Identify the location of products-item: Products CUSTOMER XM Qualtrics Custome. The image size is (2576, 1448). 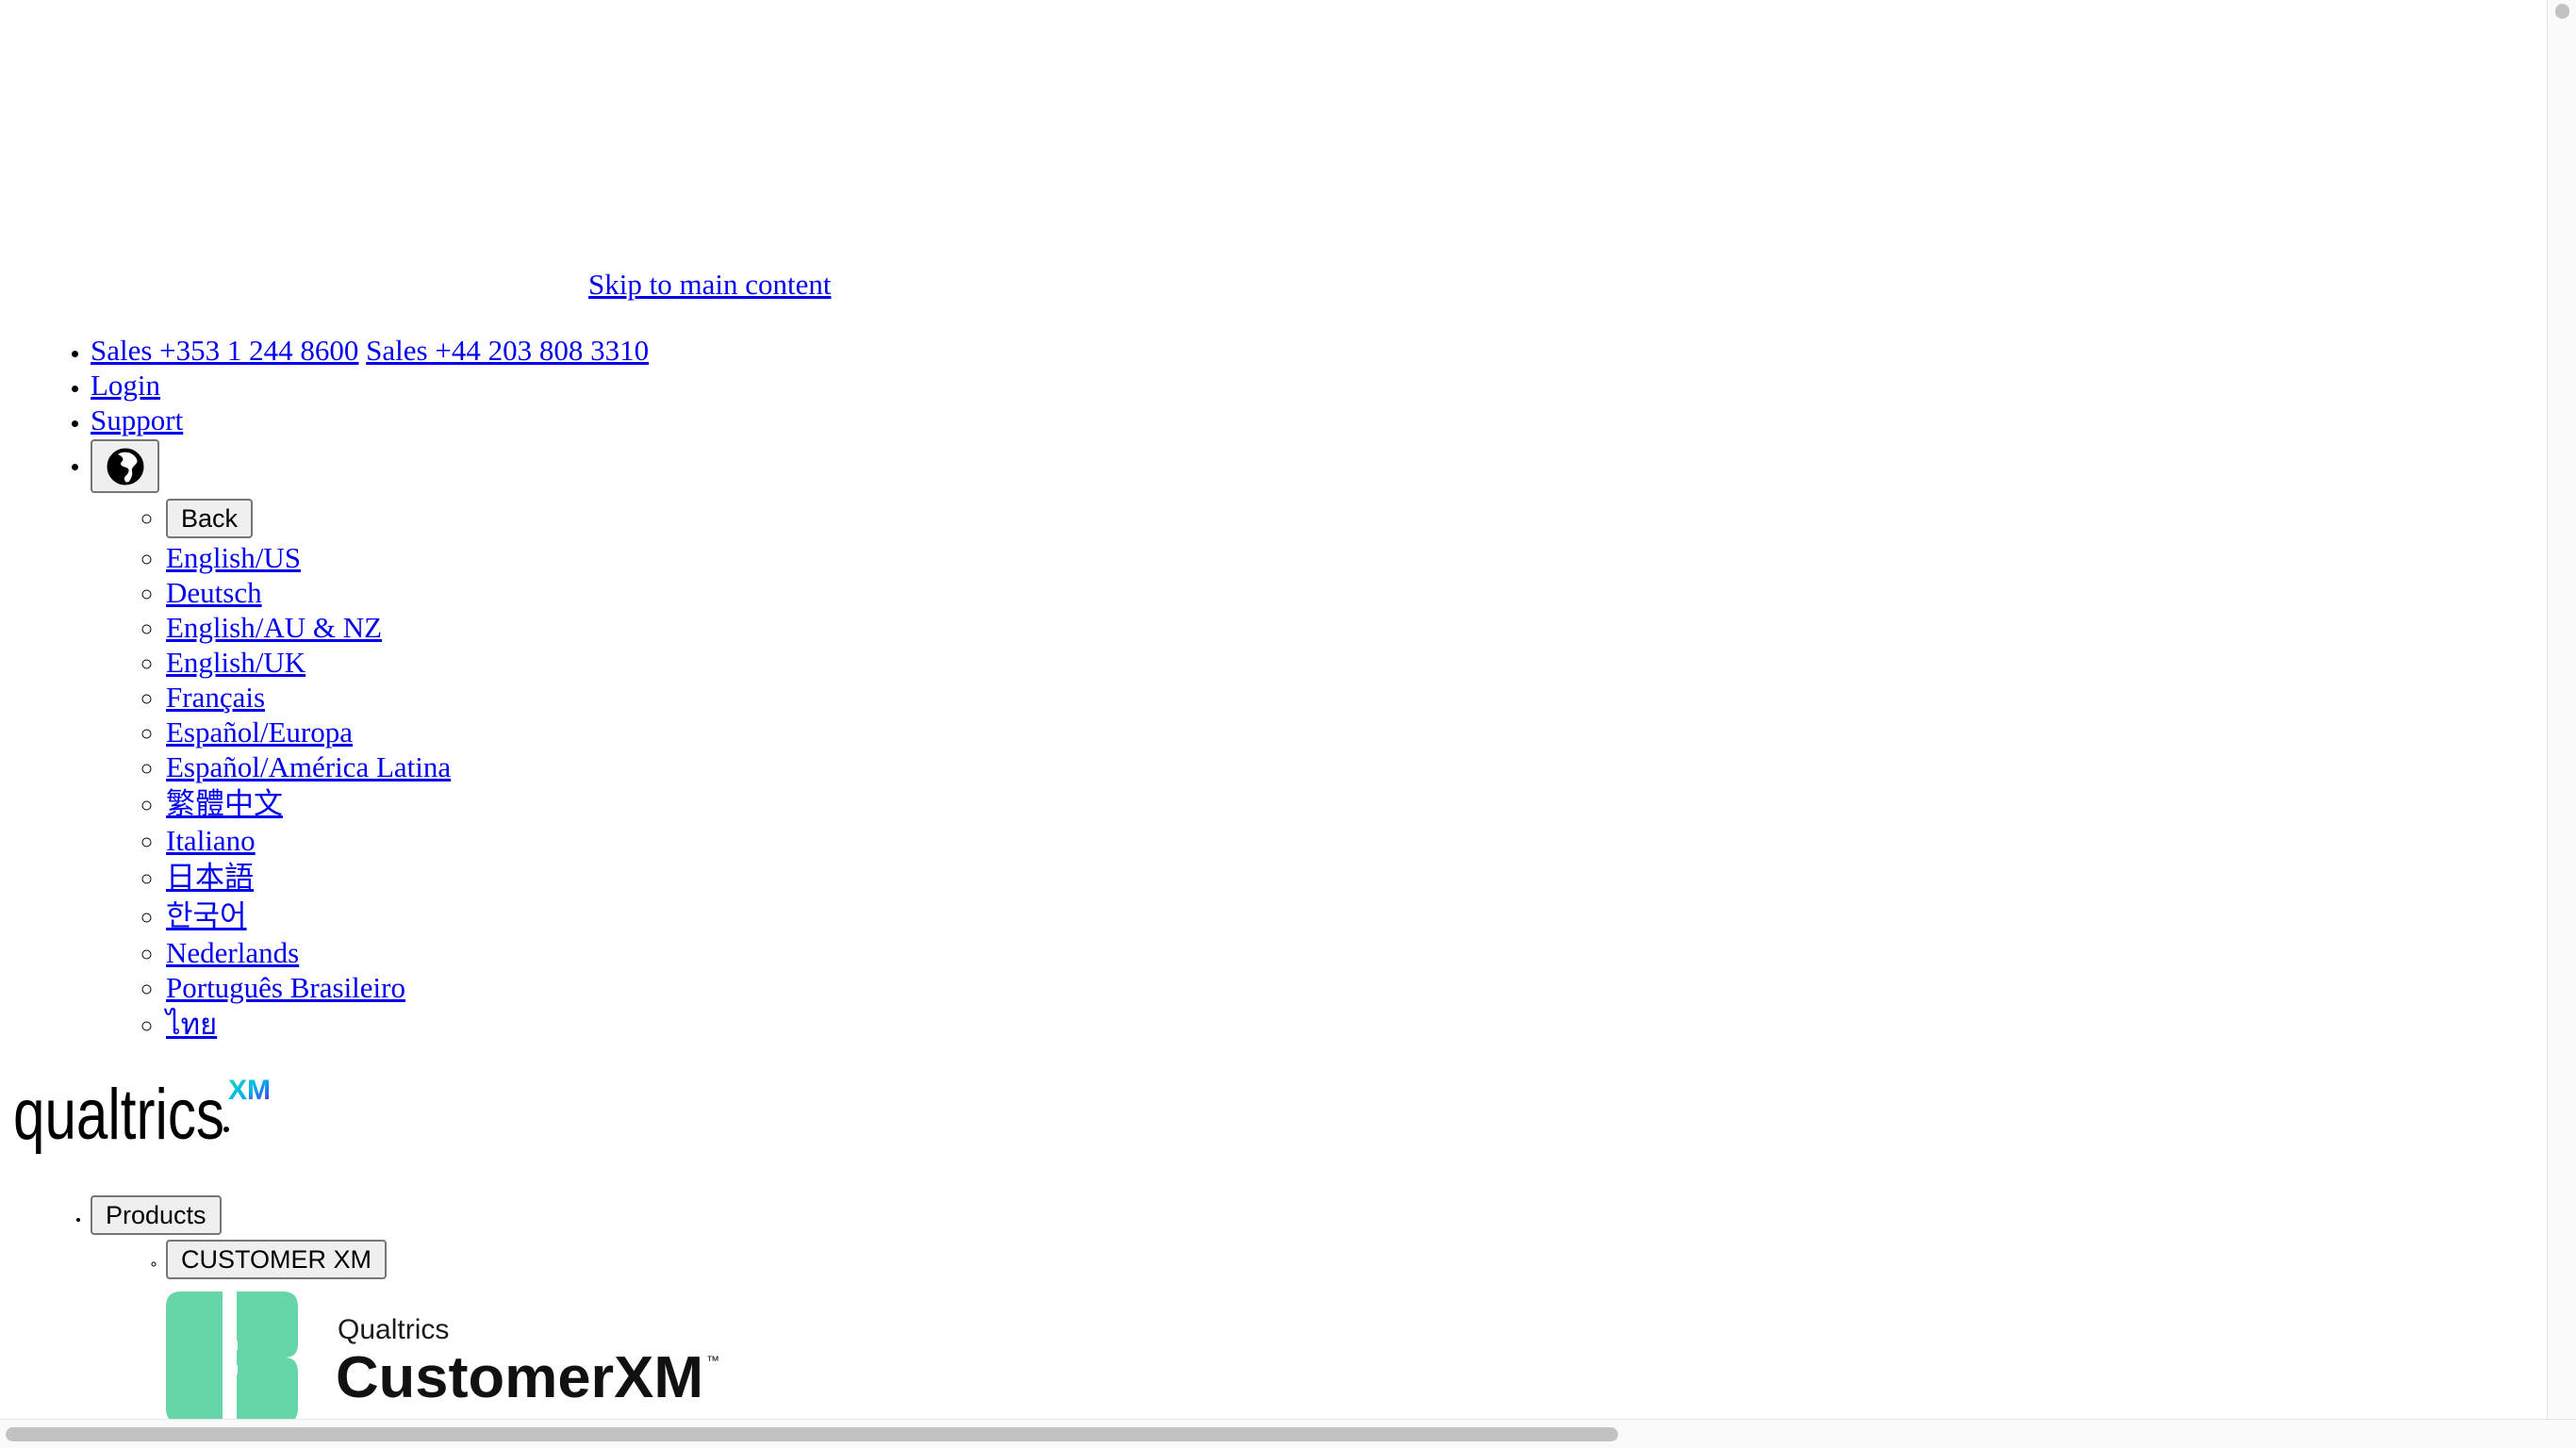
(411, 1307).